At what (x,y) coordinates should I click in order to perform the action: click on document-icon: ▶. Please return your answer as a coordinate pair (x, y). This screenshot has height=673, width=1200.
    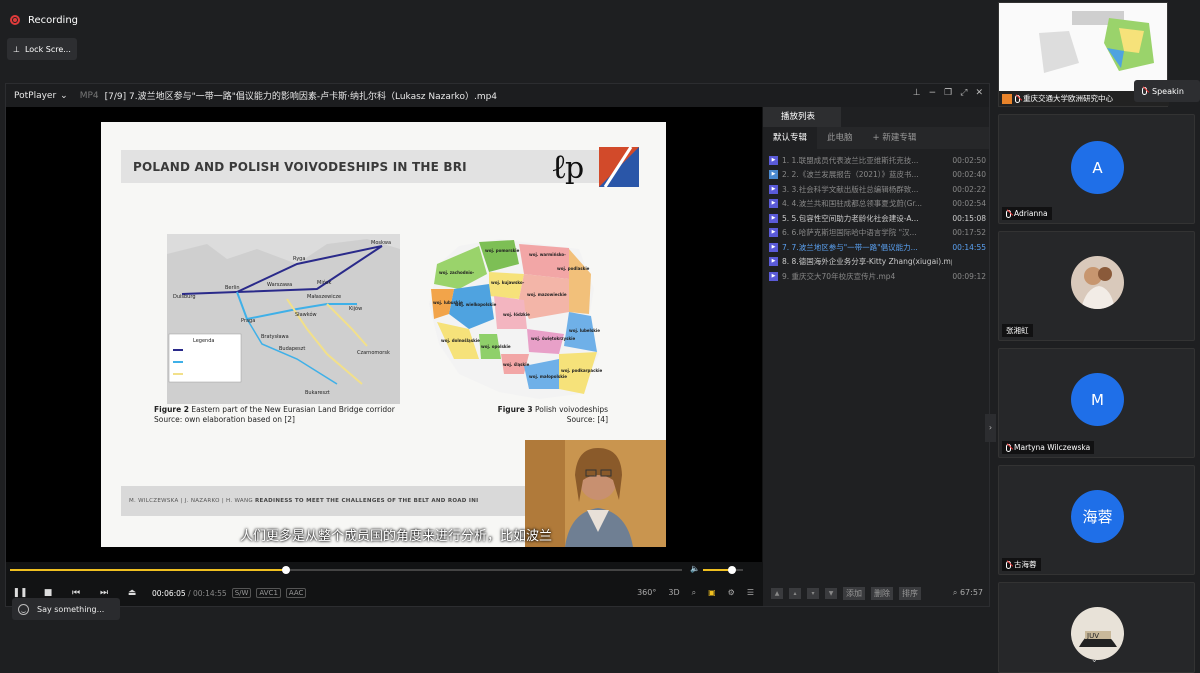
    Looking at the image, I should click on (773, 175).